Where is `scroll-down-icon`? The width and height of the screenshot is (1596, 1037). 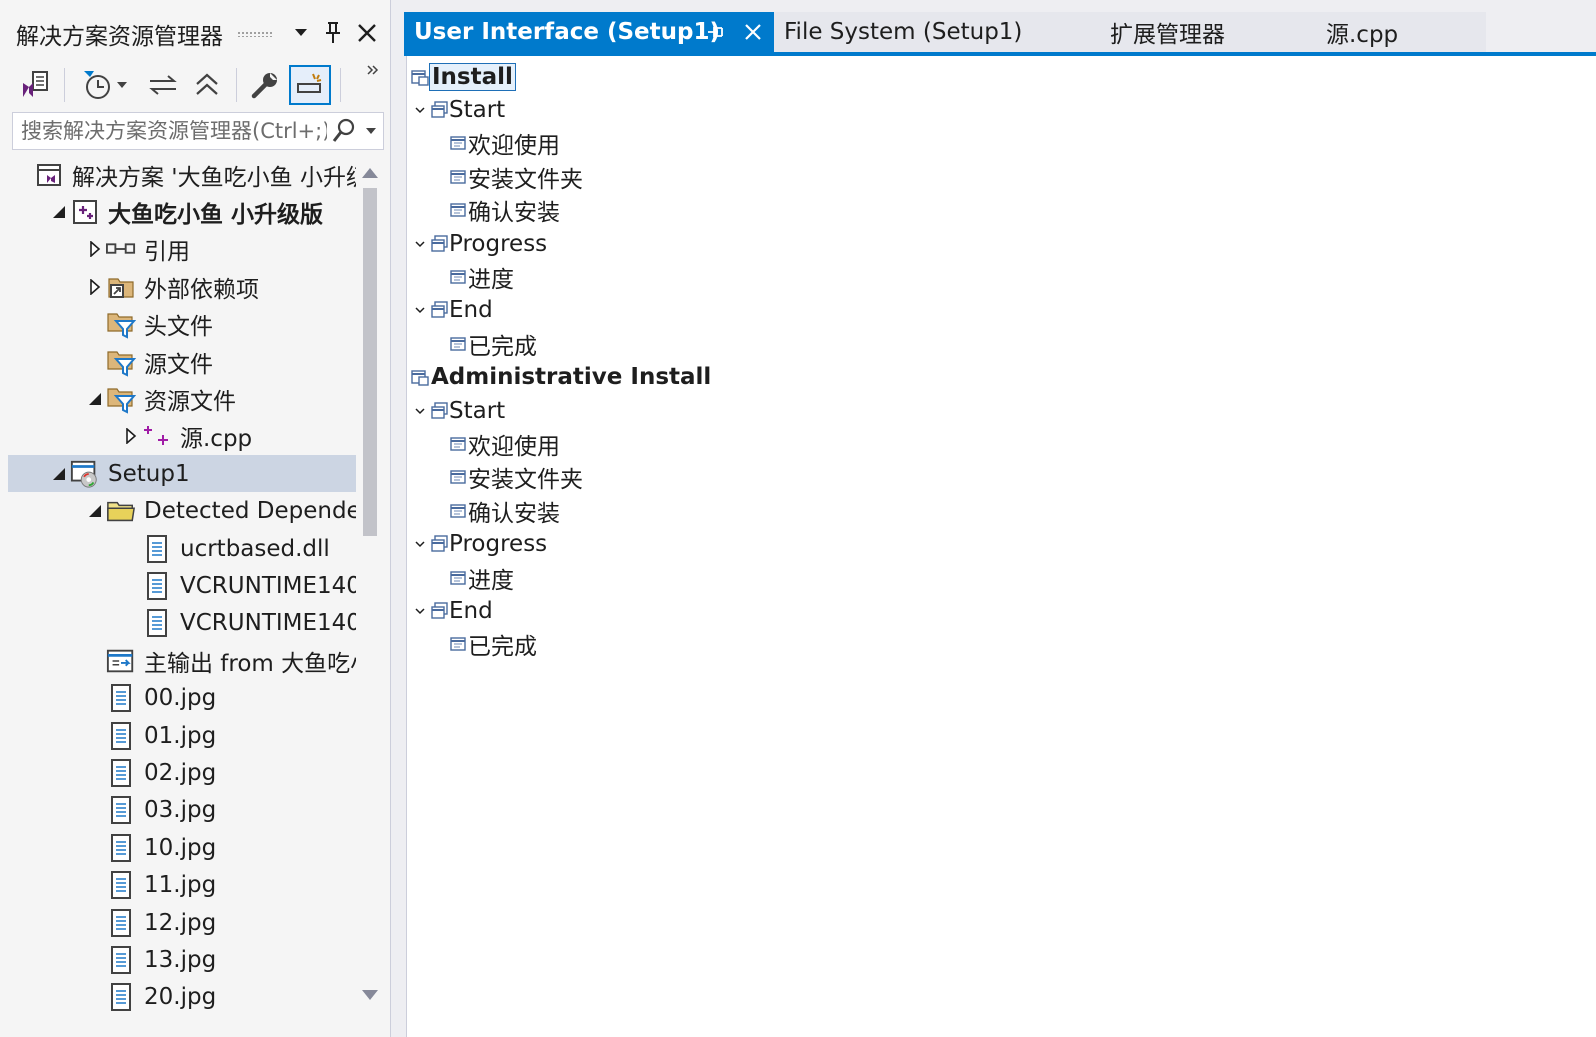
scroll-down-icon is located at coordinates (370, 995).